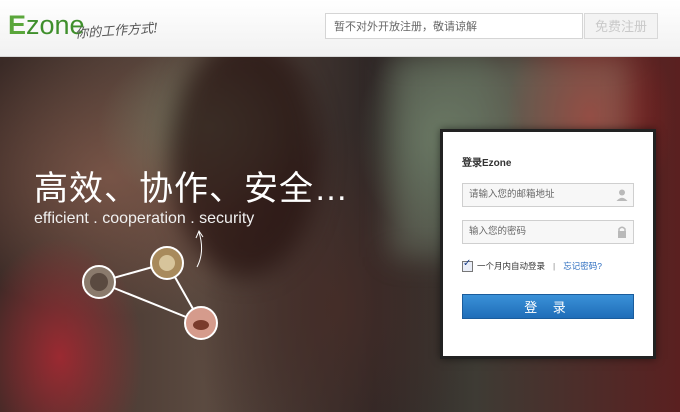 This screenshot has height=412, width=680. What do you see at coordinates (167, 263) in the screenshot?
I see `avatar-node-meeting-detail` at bounding box center [167, 263].